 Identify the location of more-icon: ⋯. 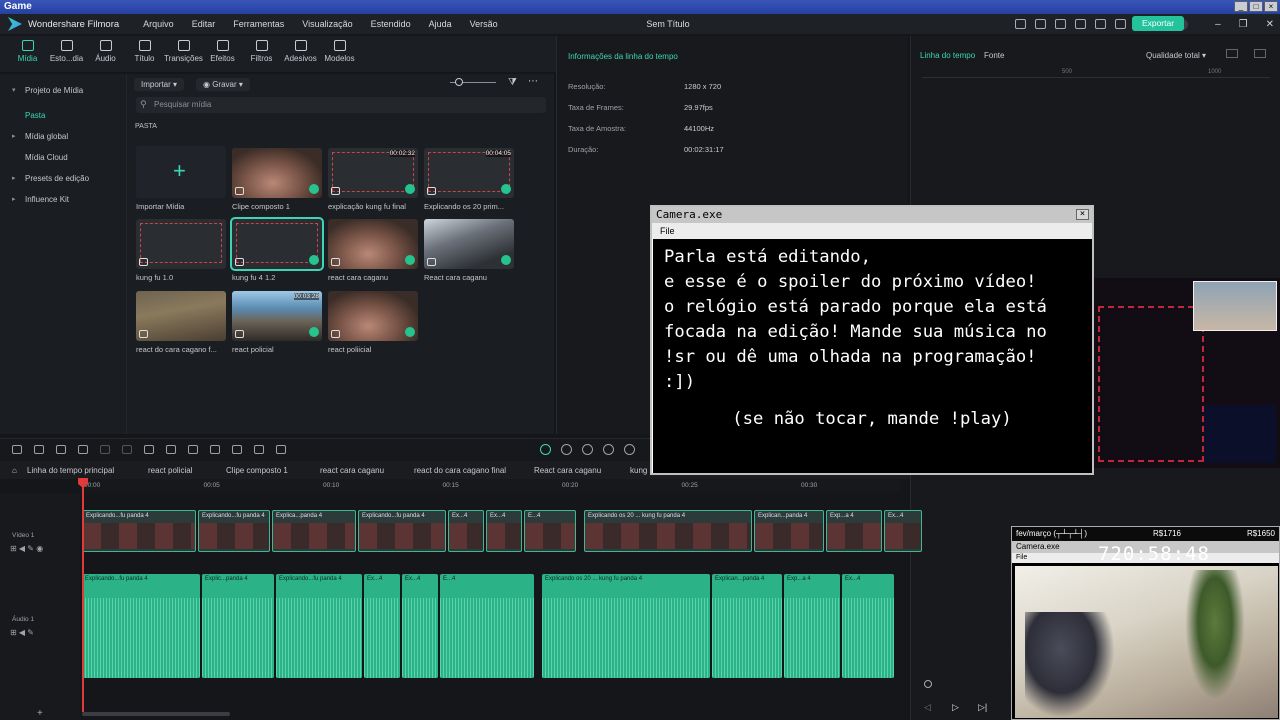
(533, 81).